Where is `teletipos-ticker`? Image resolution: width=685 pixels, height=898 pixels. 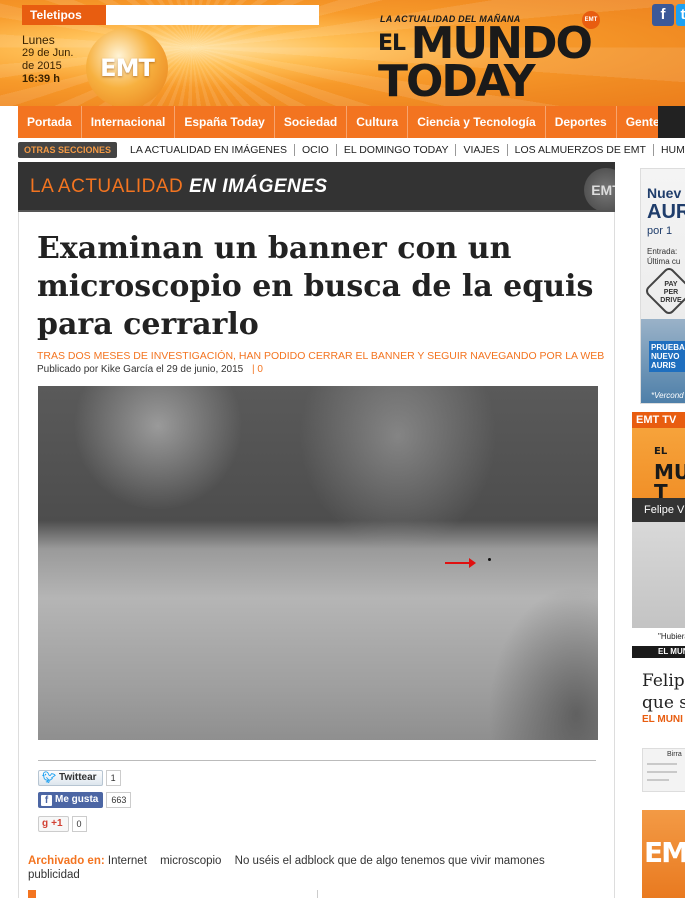
teletipos-ticker is located at coordinates (212, 15).